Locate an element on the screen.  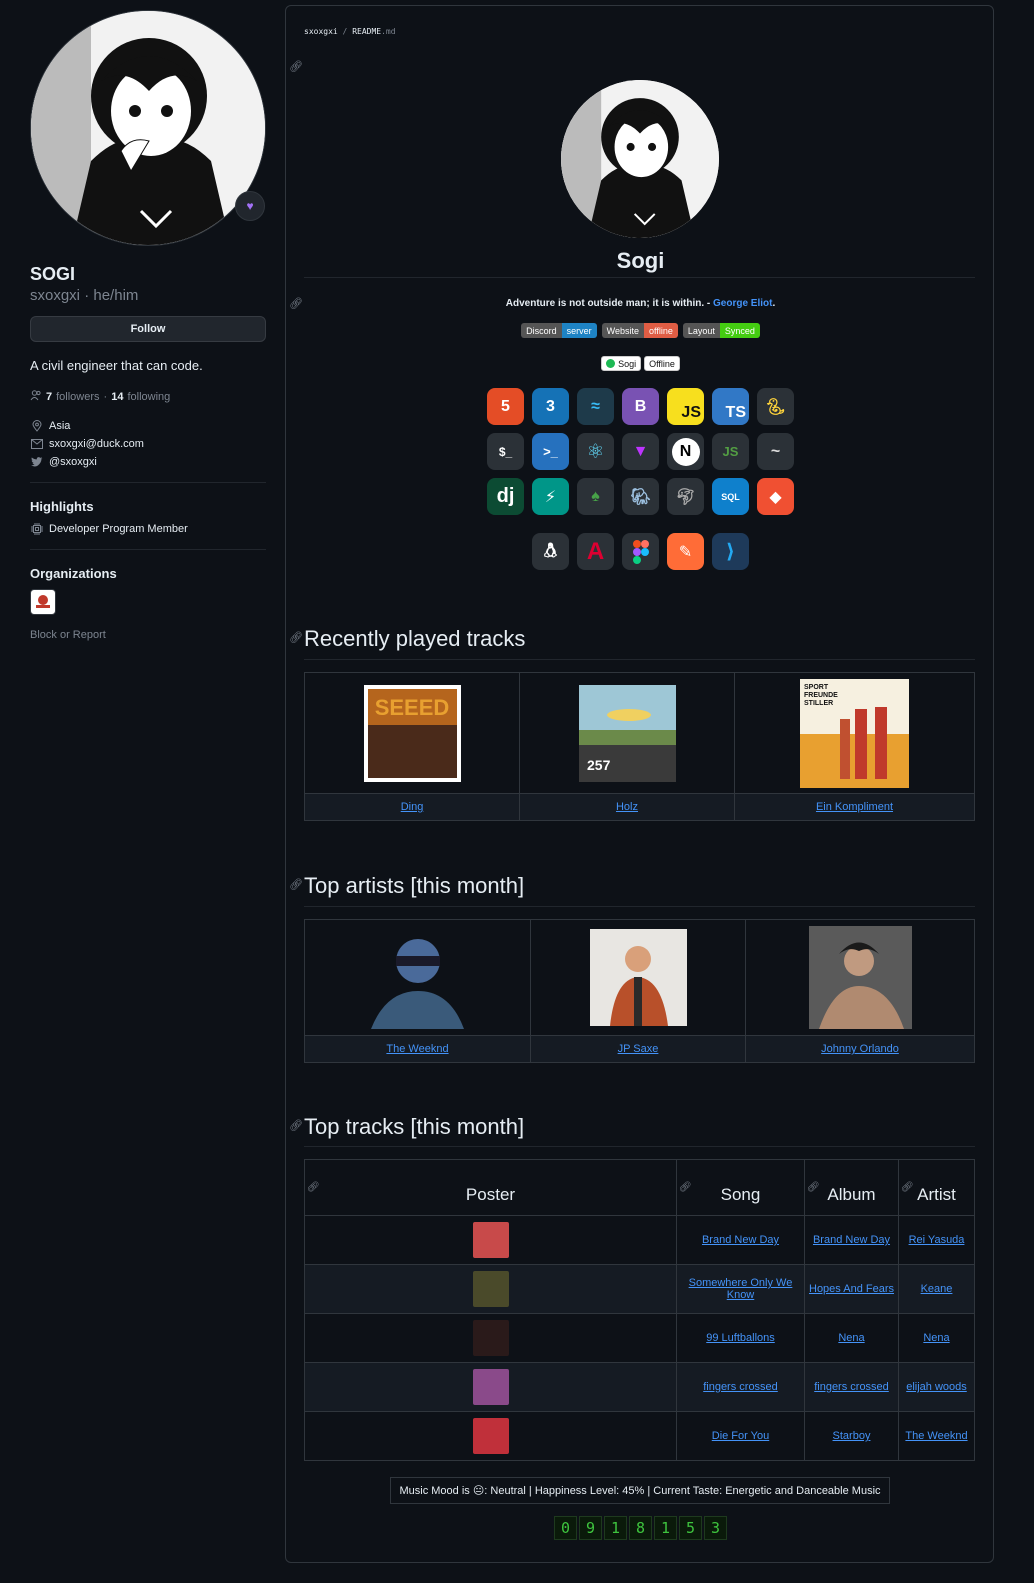
artist-link: JP Saxe is located at coordinates (638, 1049).